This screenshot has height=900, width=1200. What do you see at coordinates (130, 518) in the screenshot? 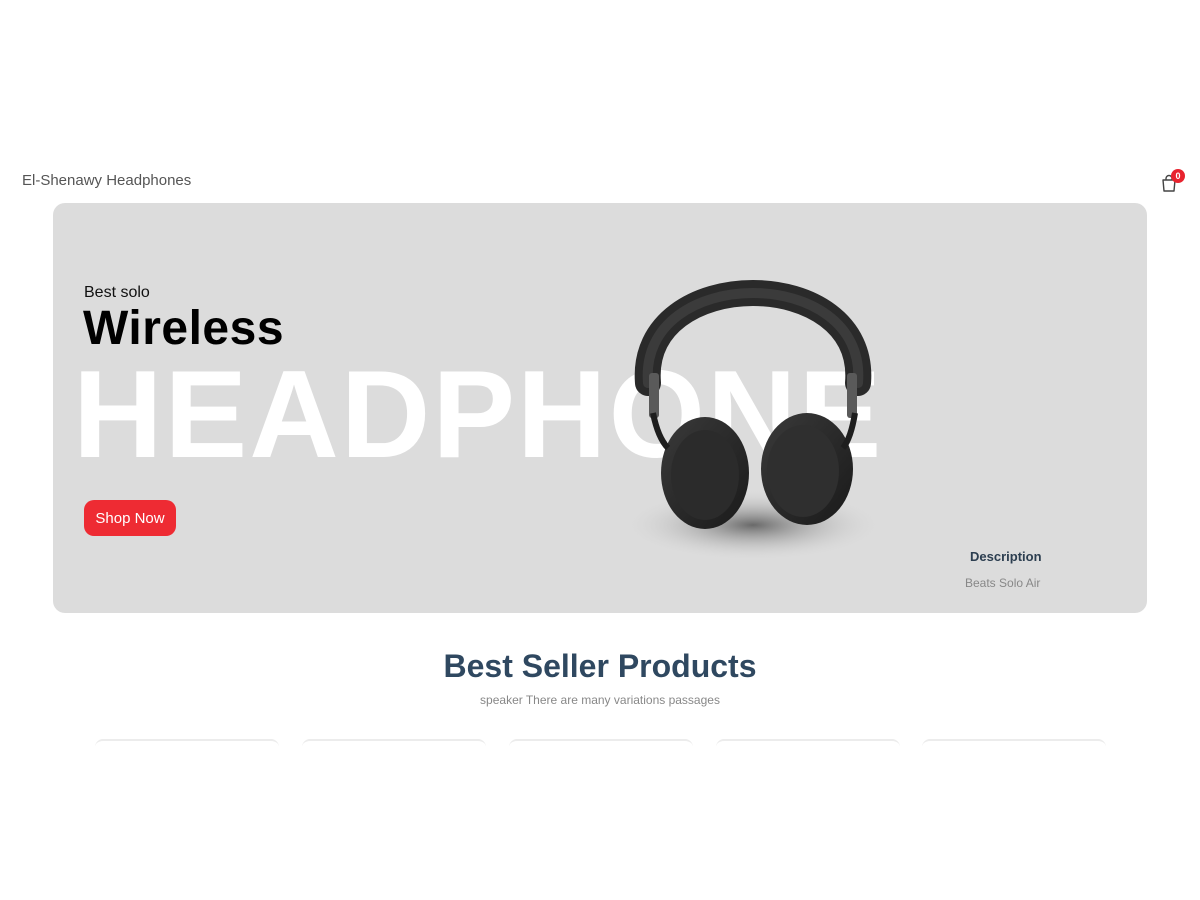
I see `shop-now-button: Shop Now` at bounding box center [130, 518].